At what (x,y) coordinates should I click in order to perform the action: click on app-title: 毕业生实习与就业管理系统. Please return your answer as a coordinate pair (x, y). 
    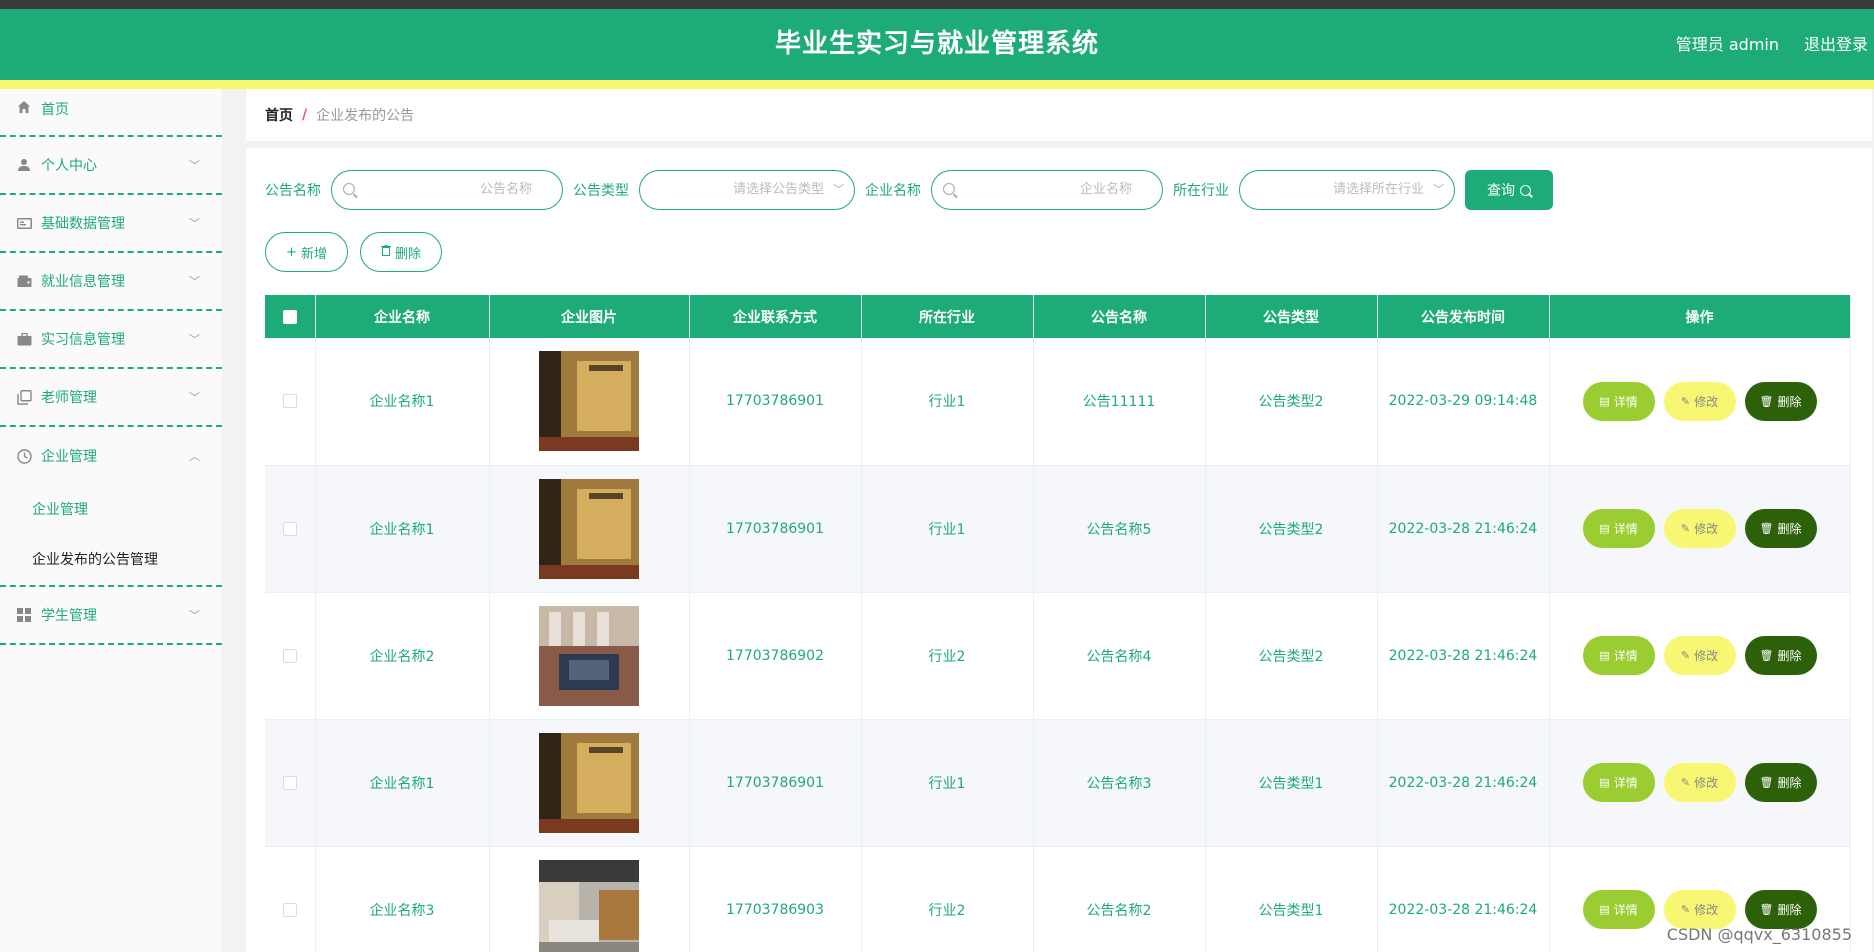
    Looking at the image, I should click on (936, 44).